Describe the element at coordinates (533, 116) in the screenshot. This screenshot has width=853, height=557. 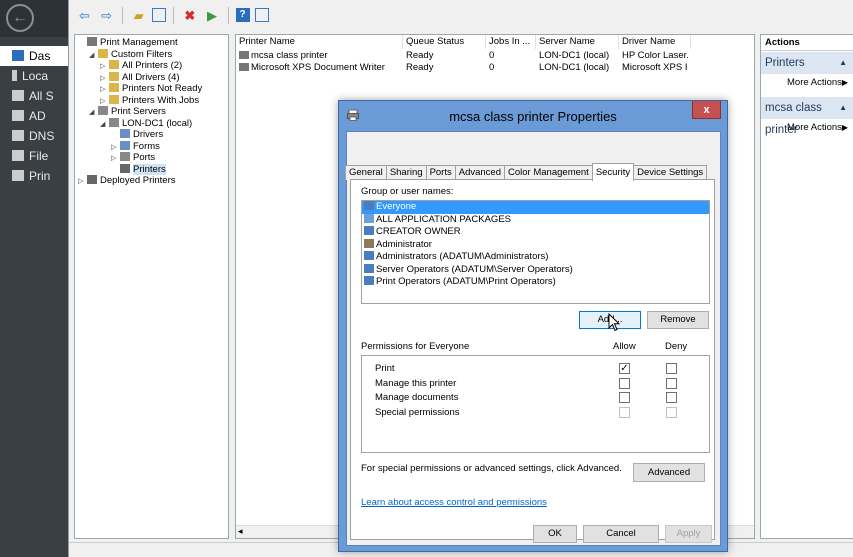
I see `dialog-title-bar: mcsa class printer Properties x` at that location.